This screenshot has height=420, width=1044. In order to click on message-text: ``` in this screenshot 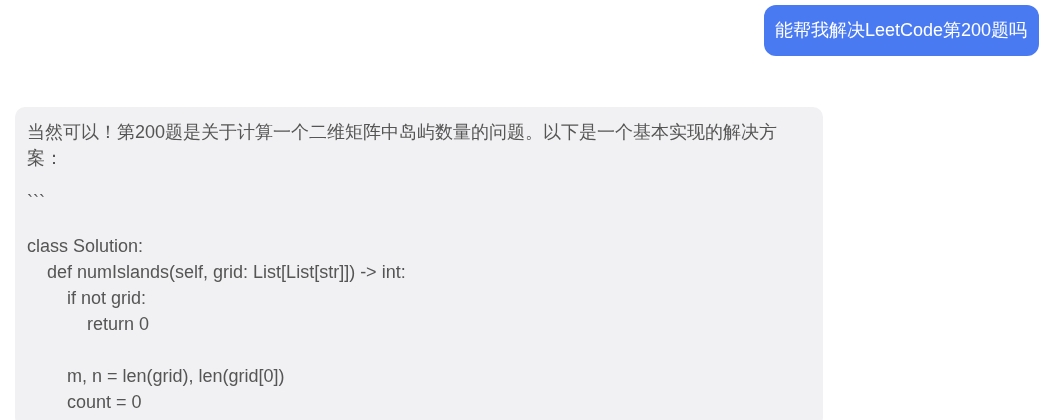, I will do `click(36, 202)`.